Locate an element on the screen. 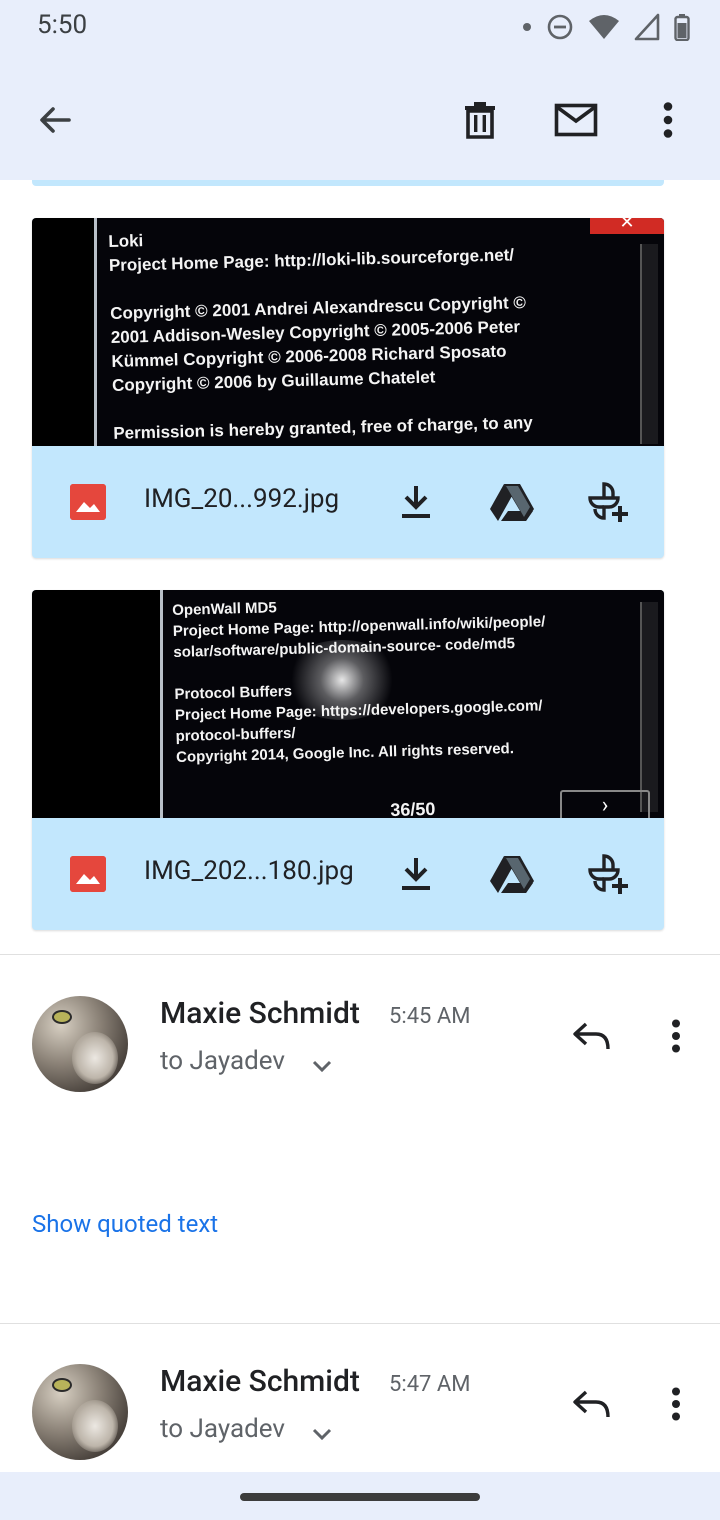  battery-icon is located at coordinates (682, 27).